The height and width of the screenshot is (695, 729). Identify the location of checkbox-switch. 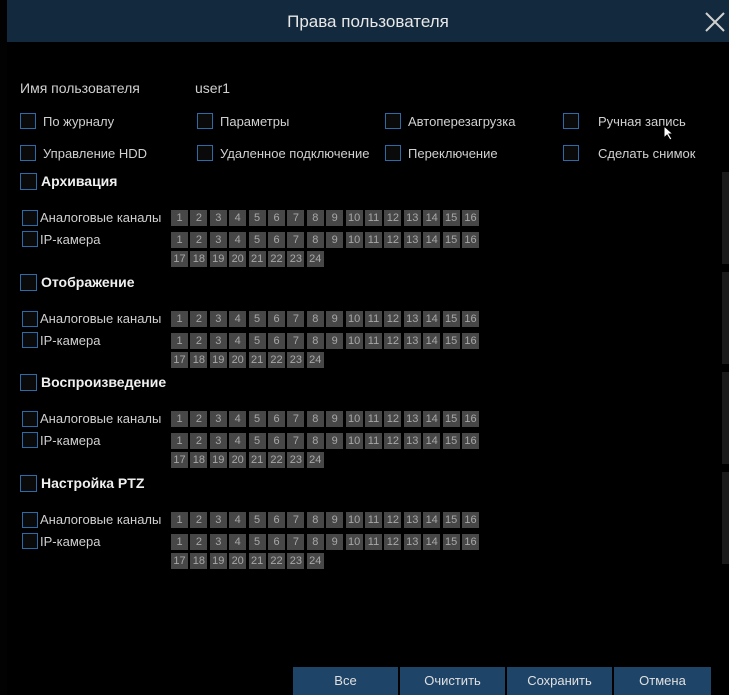
(393, 153).